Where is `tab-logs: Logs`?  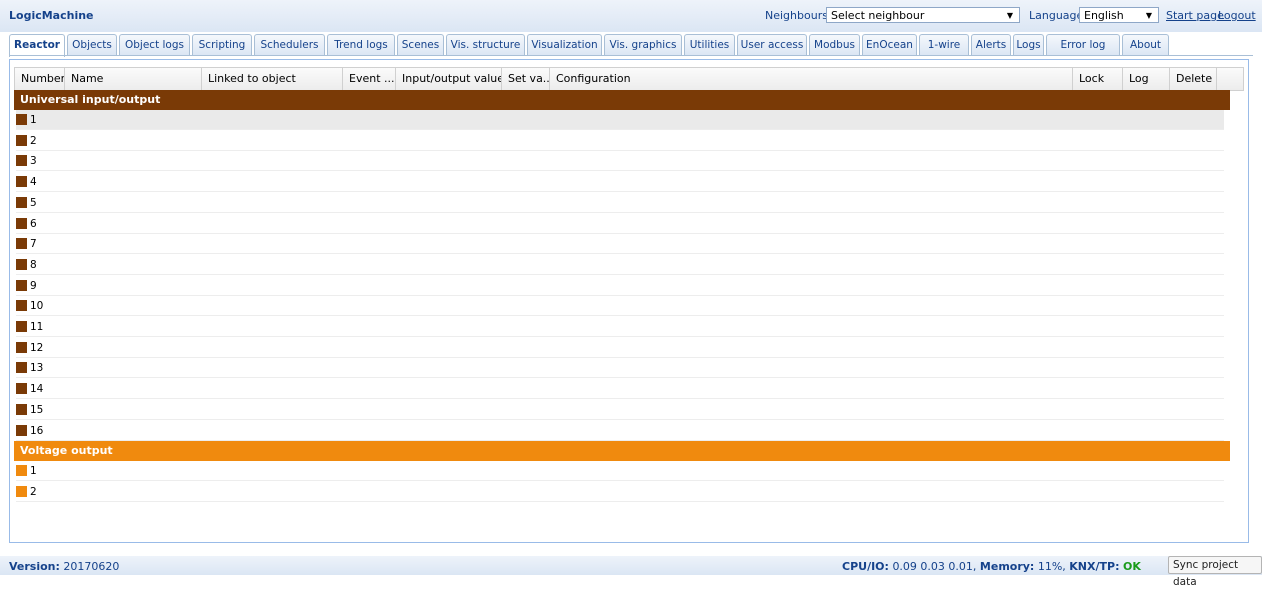
tab-logs: Logs is located at coordinates (1028, 44).